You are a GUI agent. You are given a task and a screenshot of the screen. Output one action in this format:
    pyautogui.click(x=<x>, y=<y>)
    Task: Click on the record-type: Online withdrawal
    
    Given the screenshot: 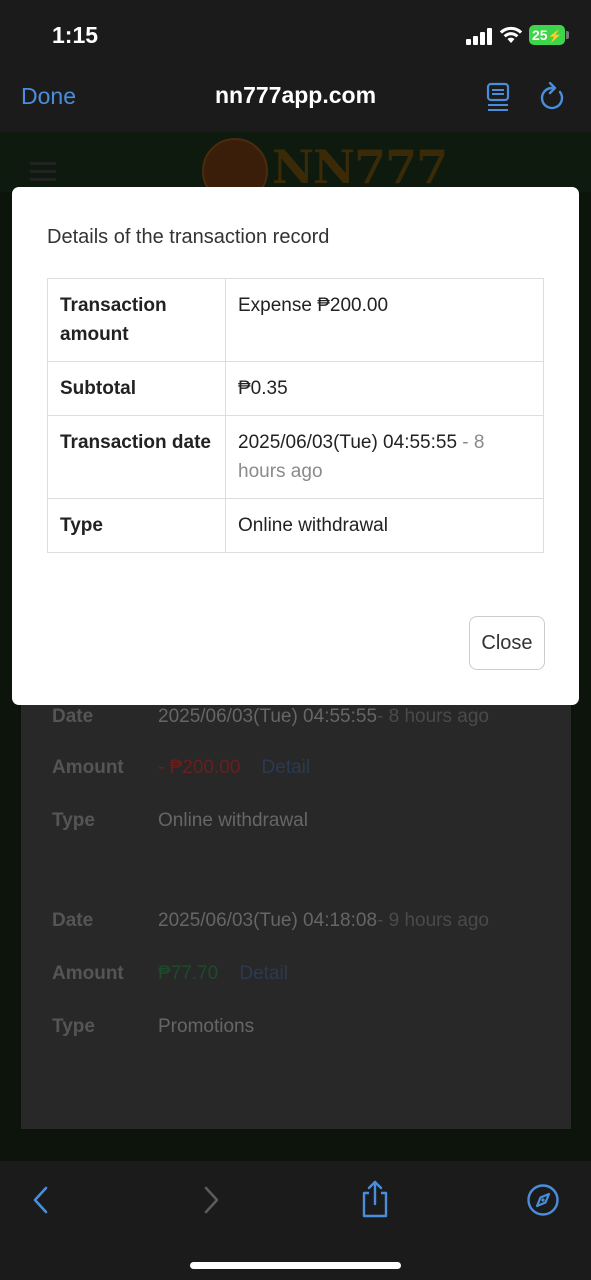 What is the action you would take?
    pyautogui.click(x=233, y=820)
    